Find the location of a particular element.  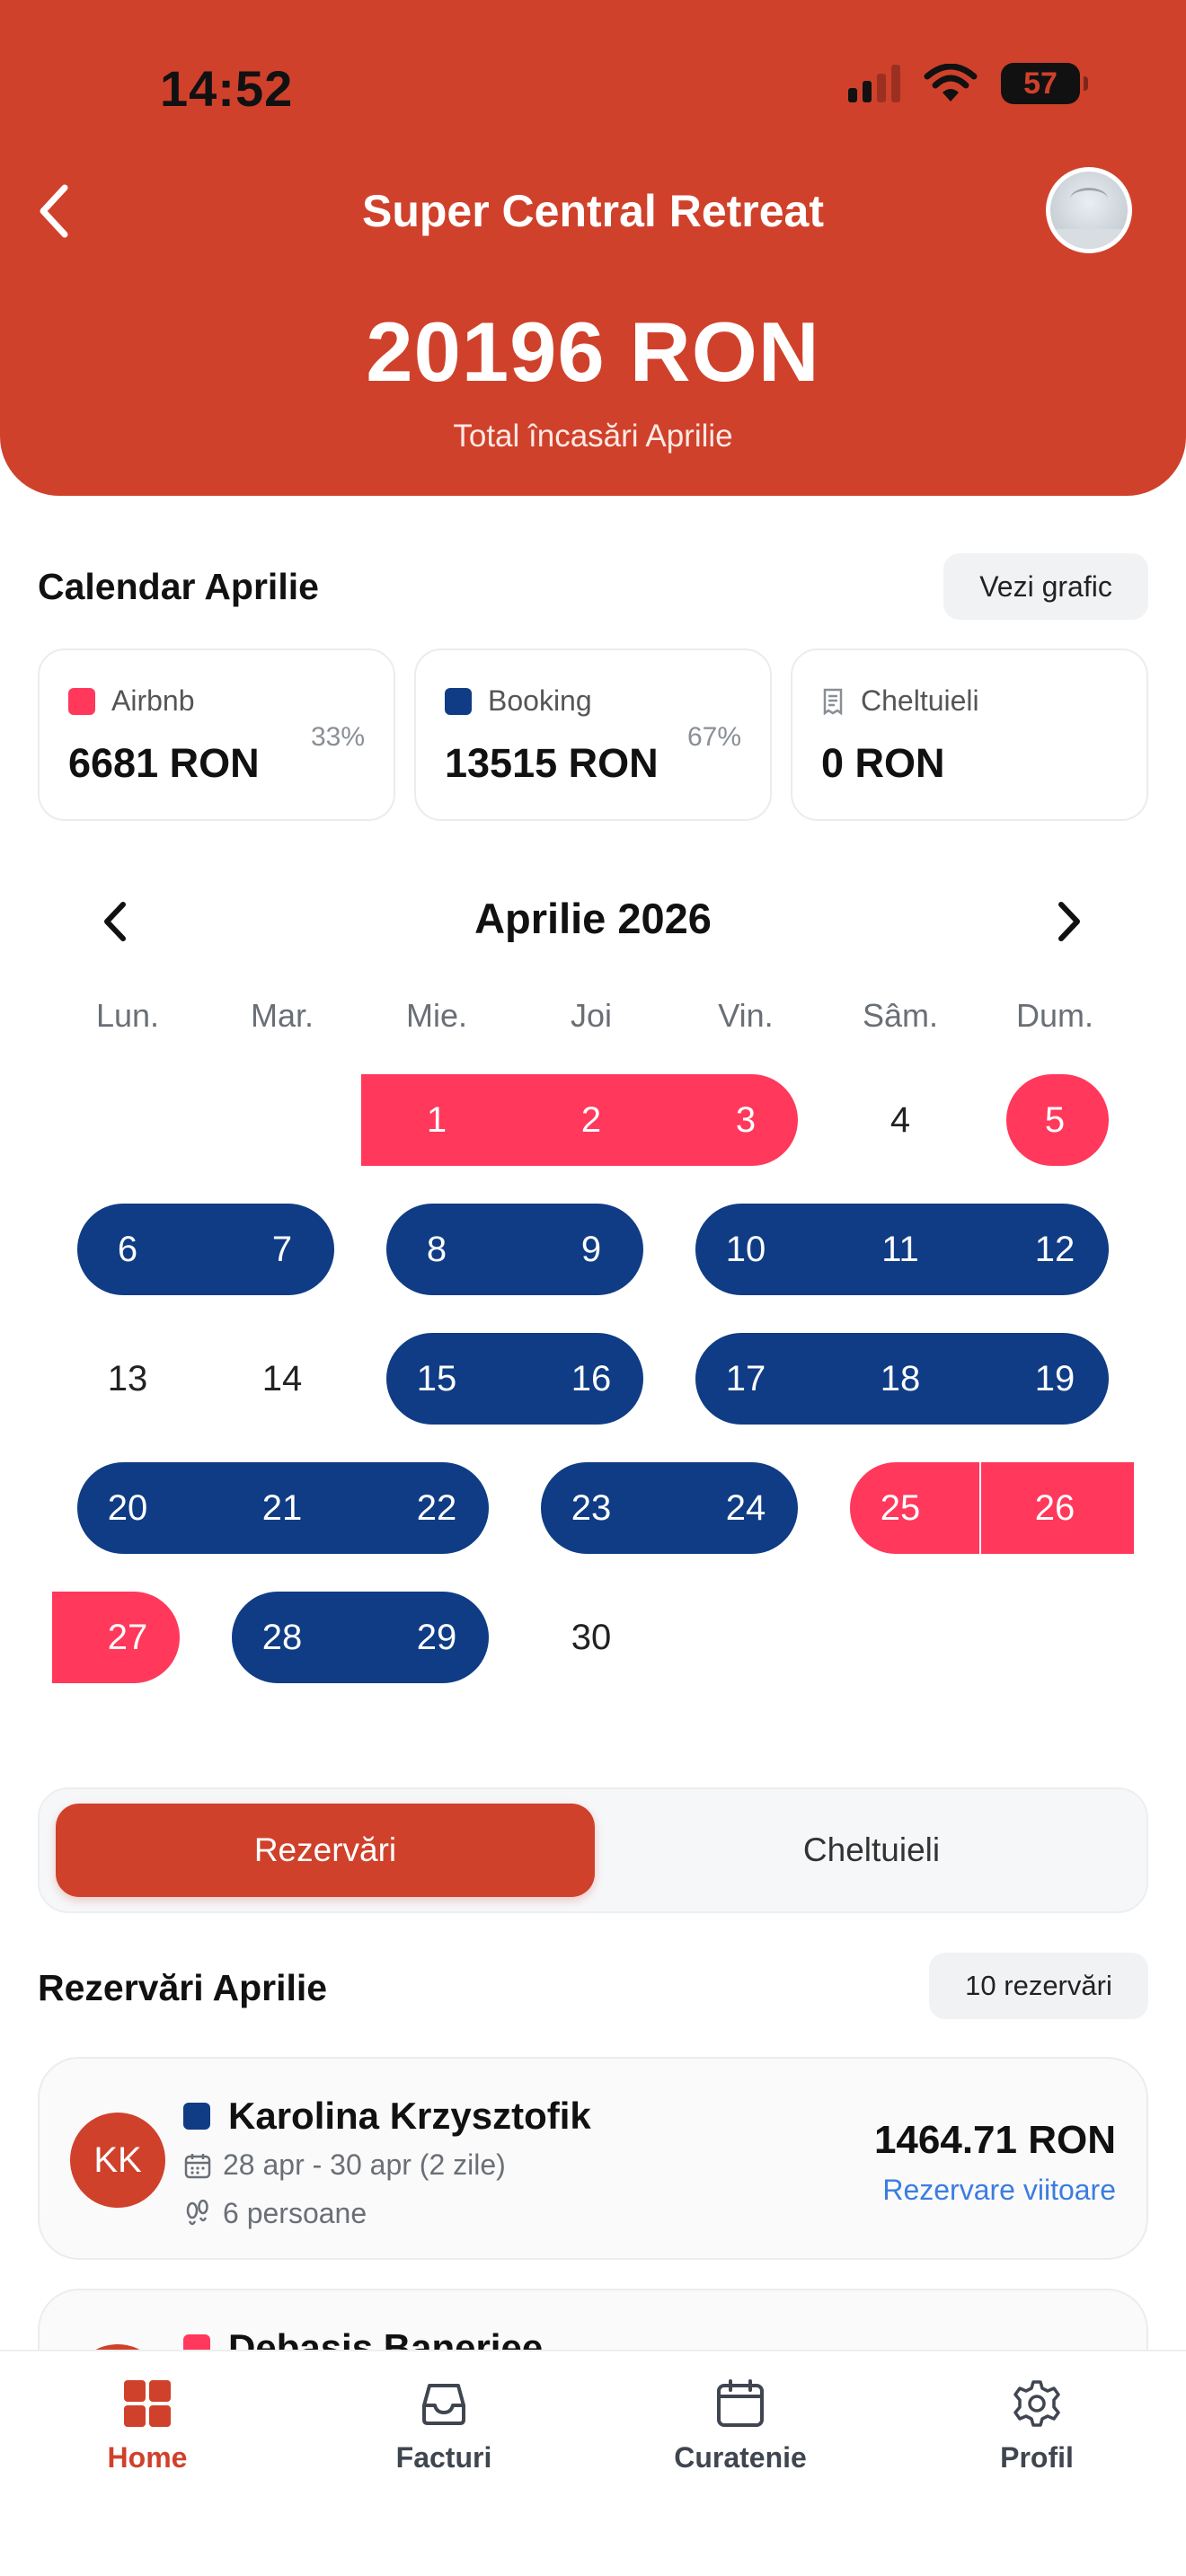

property-title: Super Central Retreat is located at coordinates (593, 211).